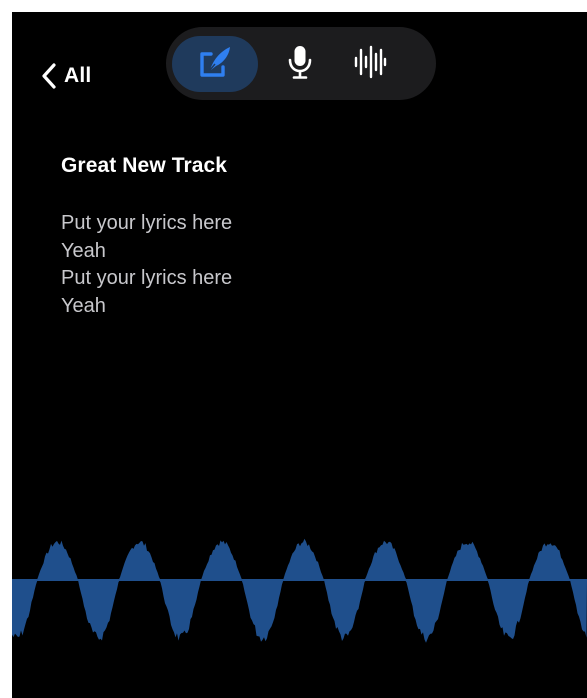 The height and width of the screenshot is (698, 587). I want to click on back-button: All, so click(66, 76).